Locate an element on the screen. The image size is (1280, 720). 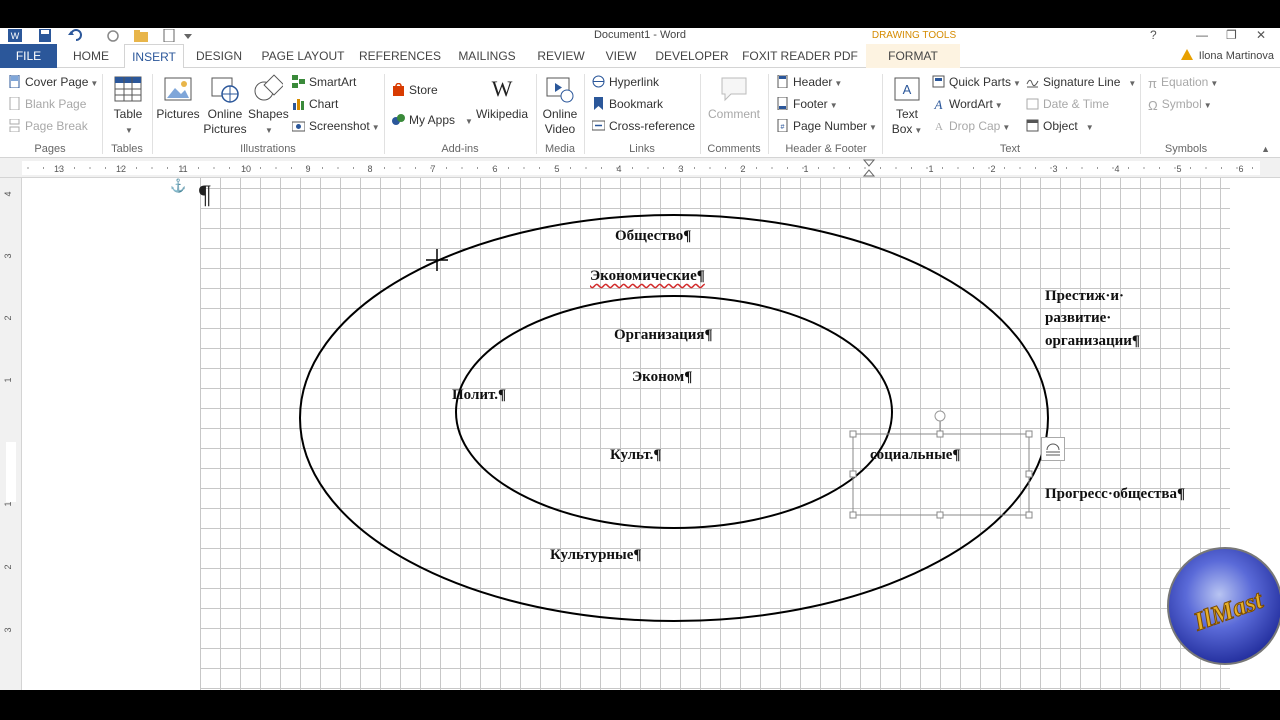
table-button: Table ▼ is located at coordinates (128, 106).